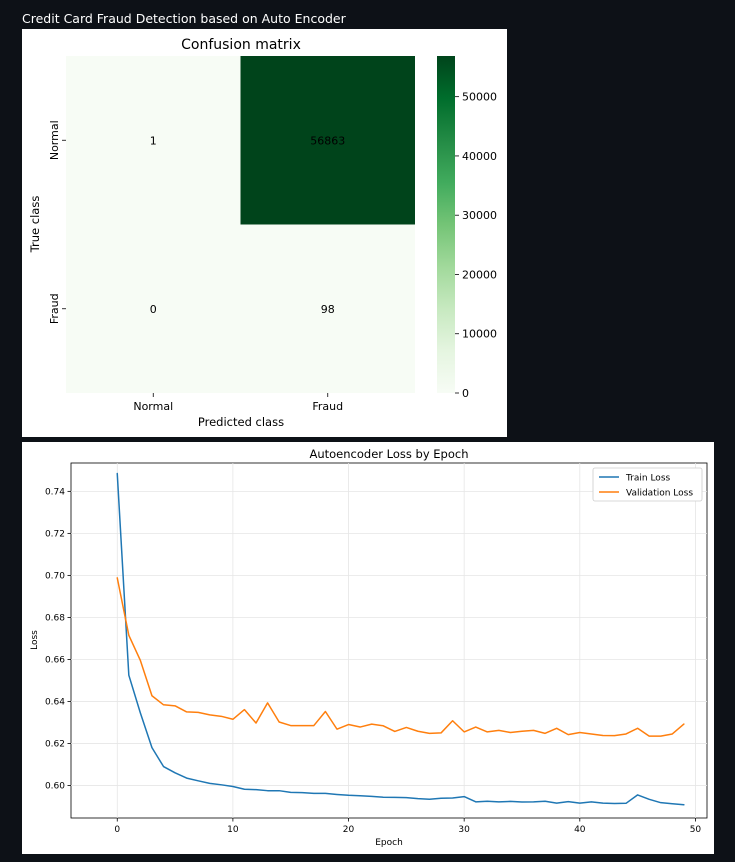 This screenshot has width=735, height=862. What do you see at coordinates (35, 225) in the screenshot?
I see `confusion-matrix-ylabel: True class` at bounding box center [35, 225].